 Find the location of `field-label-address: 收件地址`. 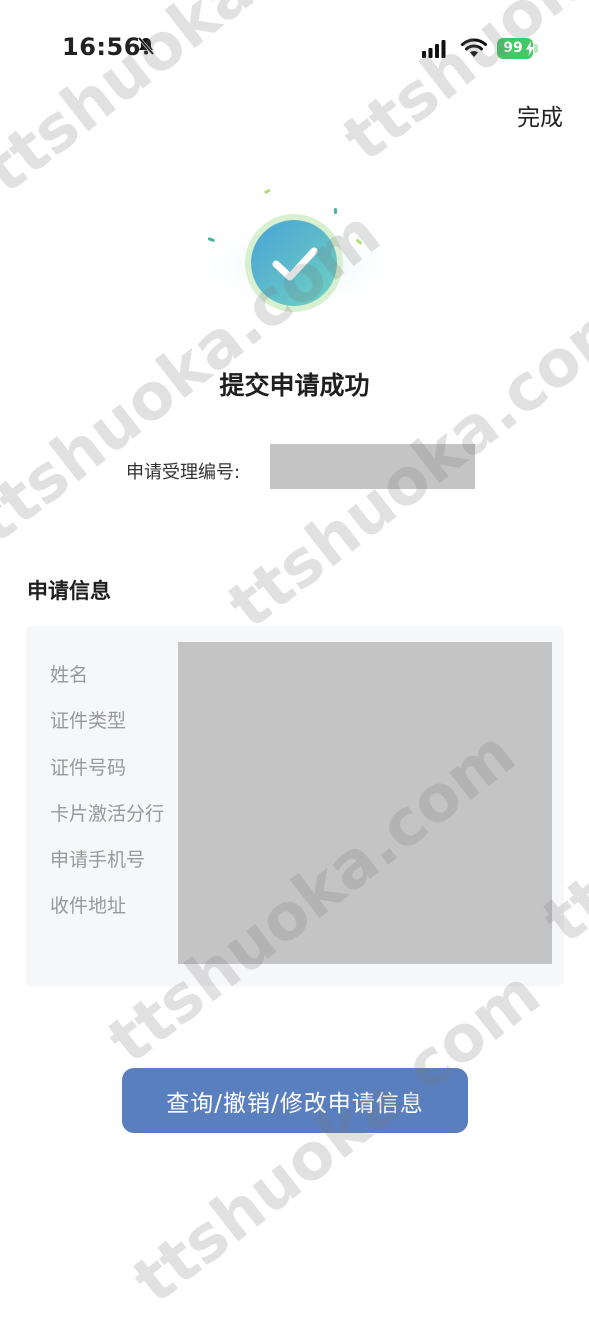

field-label-address: 收件地址 is located at coordinates (88, 906).